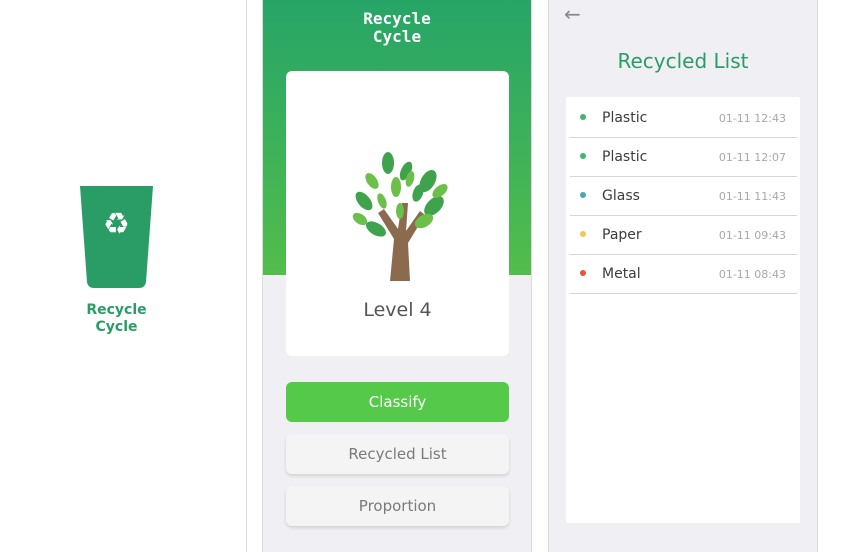 The width and height of the screenshot is (842, 552). Describe the element at coordinates (397, 310) in the screenshot. I see `level-label: Level 4` at that location.